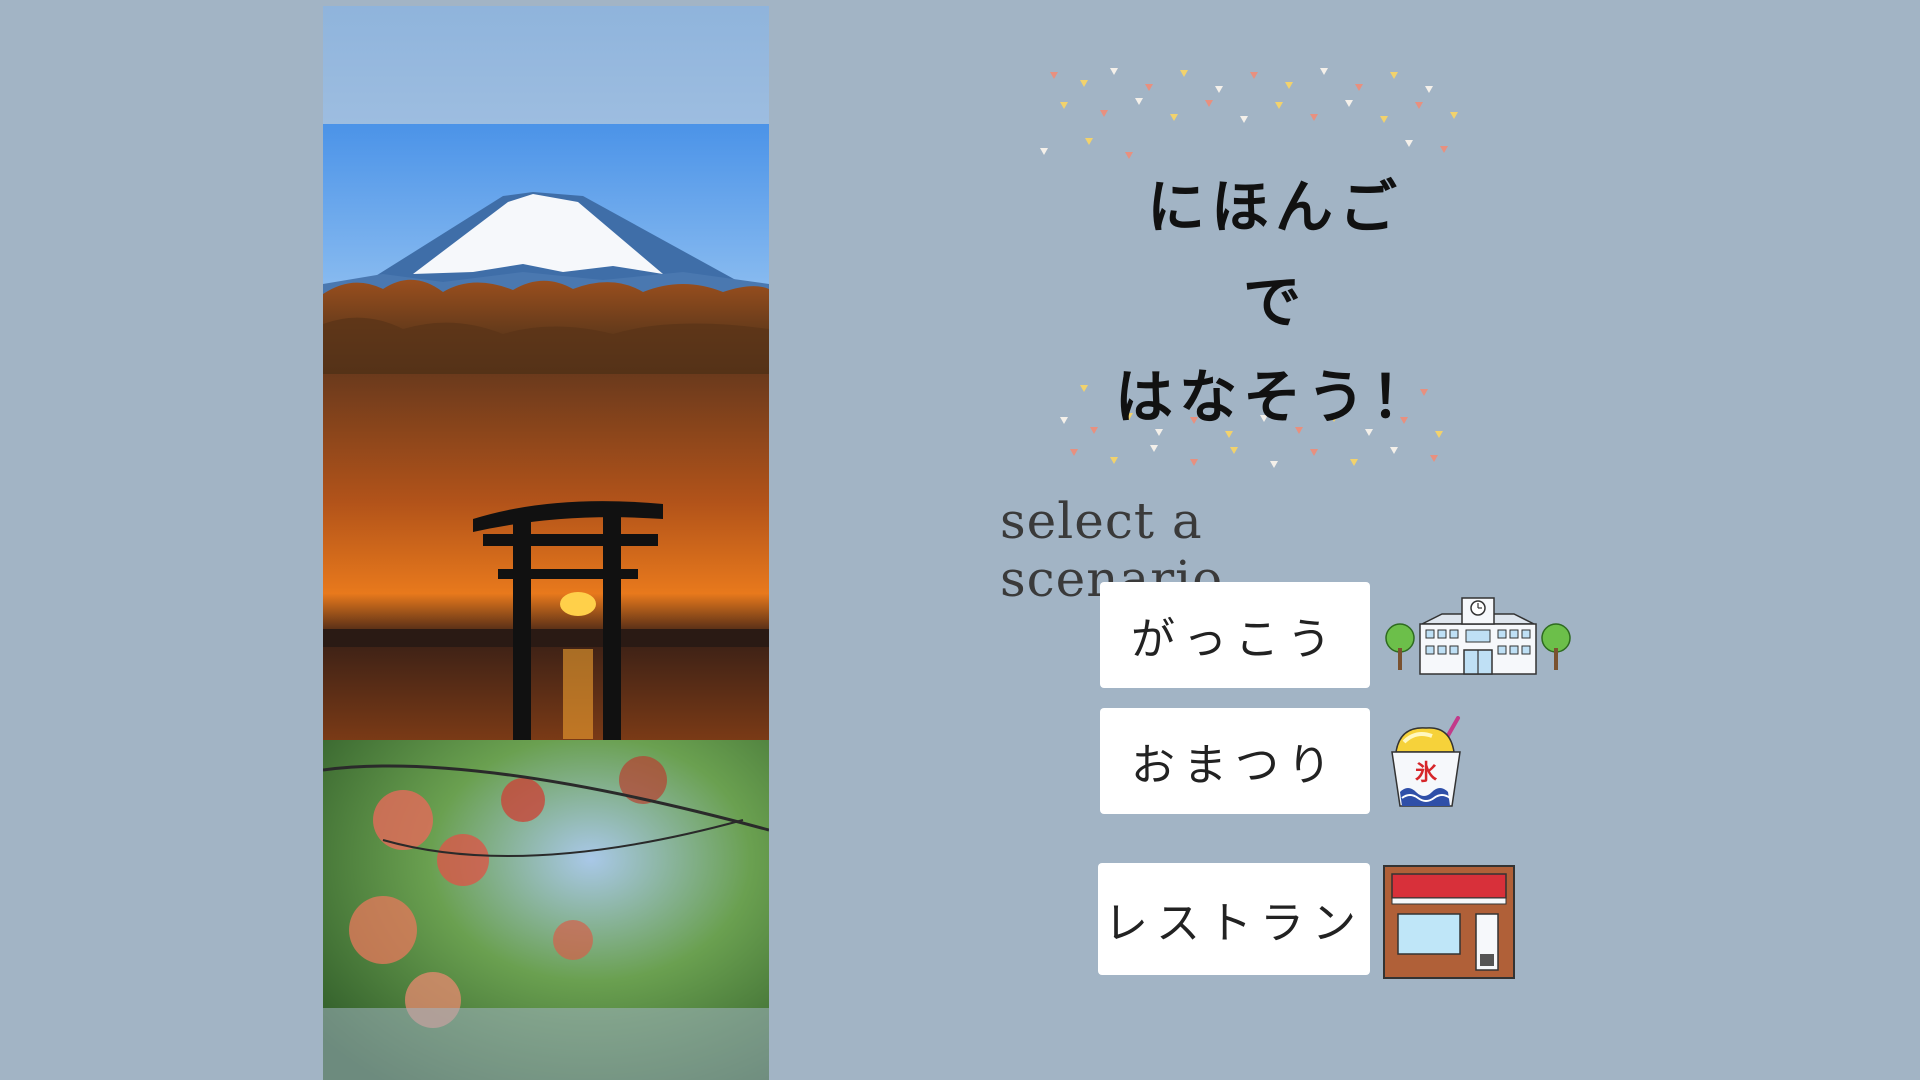 The width and height of the screenshot is (1920, 1080). I want to click on title-line-3: はなそう！, so click(1274, 397).